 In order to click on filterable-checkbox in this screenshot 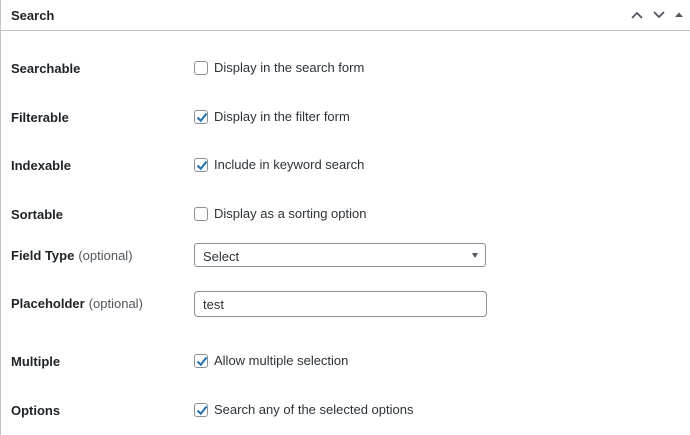, I will do `click(201, 116)`.